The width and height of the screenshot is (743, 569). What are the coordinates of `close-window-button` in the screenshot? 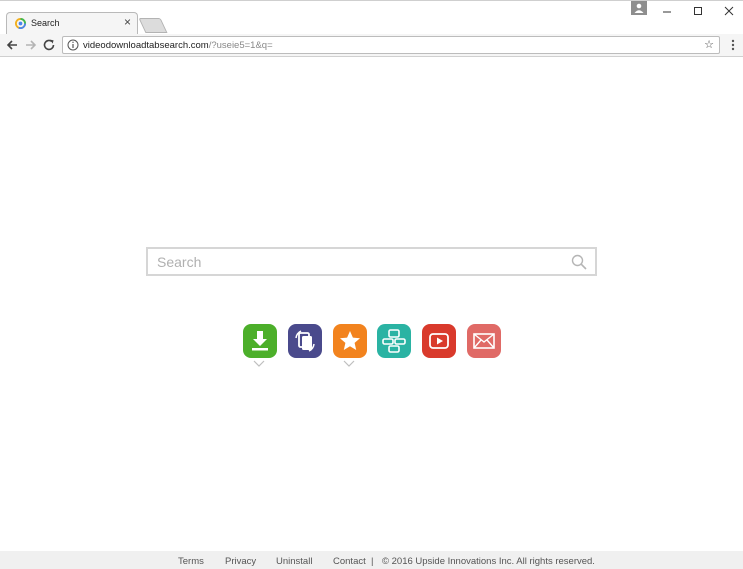 It's located at (729, 11).